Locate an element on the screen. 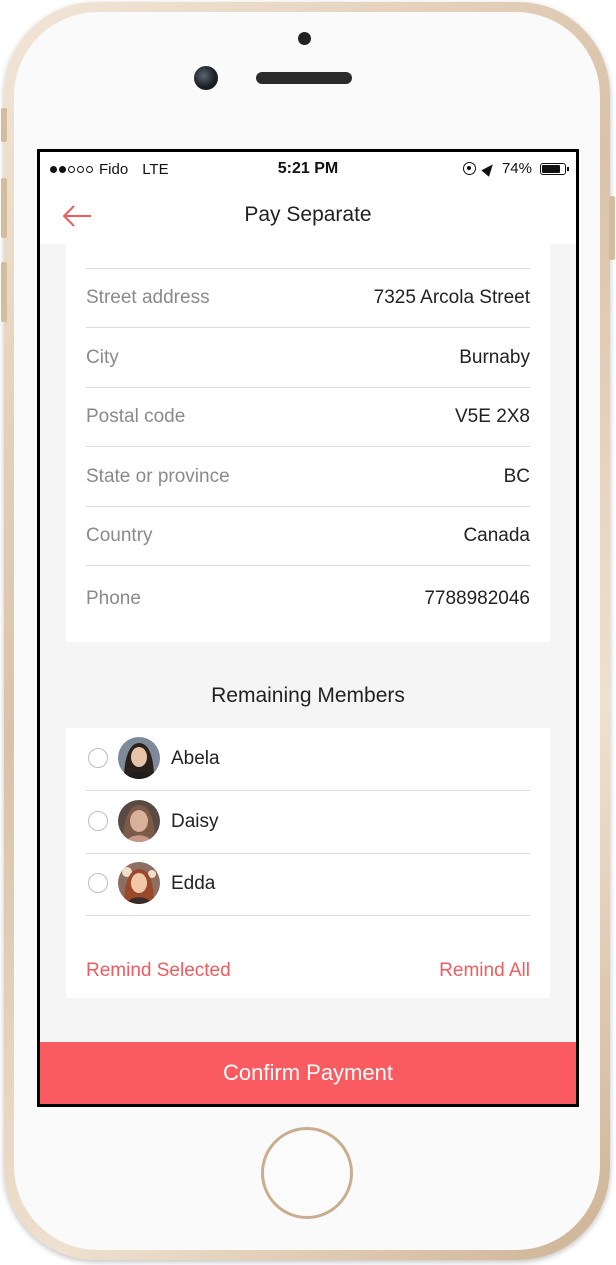 This screenshot has width=616, height=1265. page-title: Pay Separate is located at coordinates (308, 214).